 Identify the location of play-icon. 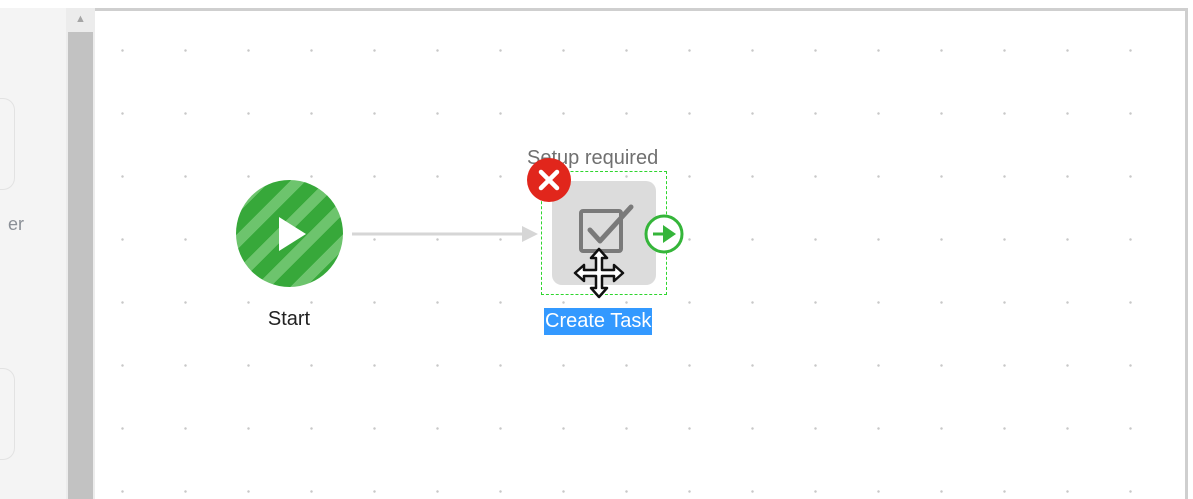
(292, 233).